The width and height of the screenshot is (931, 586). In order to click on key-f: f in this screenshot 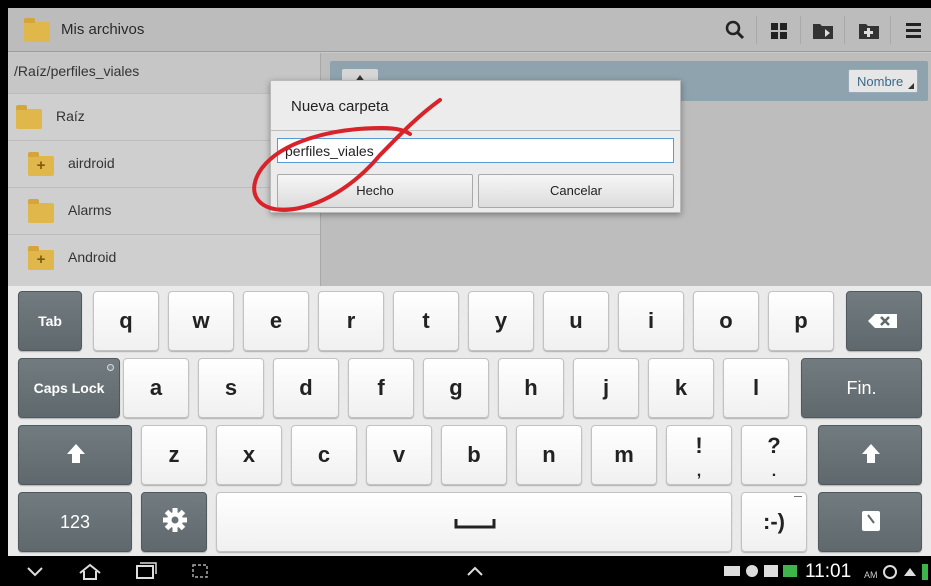, I will do `click(381, 388)`.